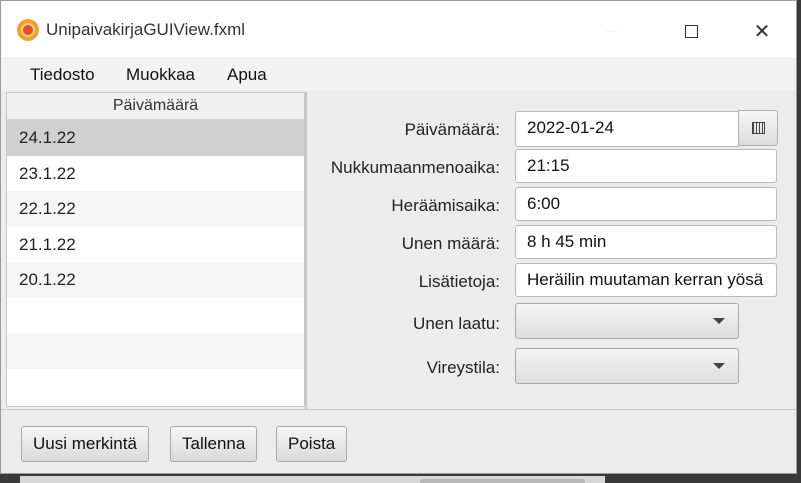  What do you see at coordinates (415, 167) in the screenshot?
I see `bedtime-label: Nukkumaanmenoaika:` at bounding box center [415, 167].